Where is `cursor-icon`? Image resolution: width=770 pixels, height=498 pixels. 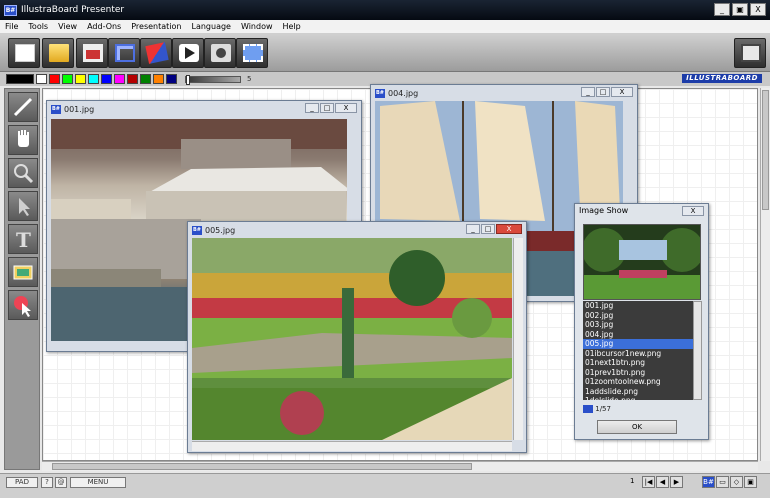 cursor-icon is located at coordinates (24, 207).